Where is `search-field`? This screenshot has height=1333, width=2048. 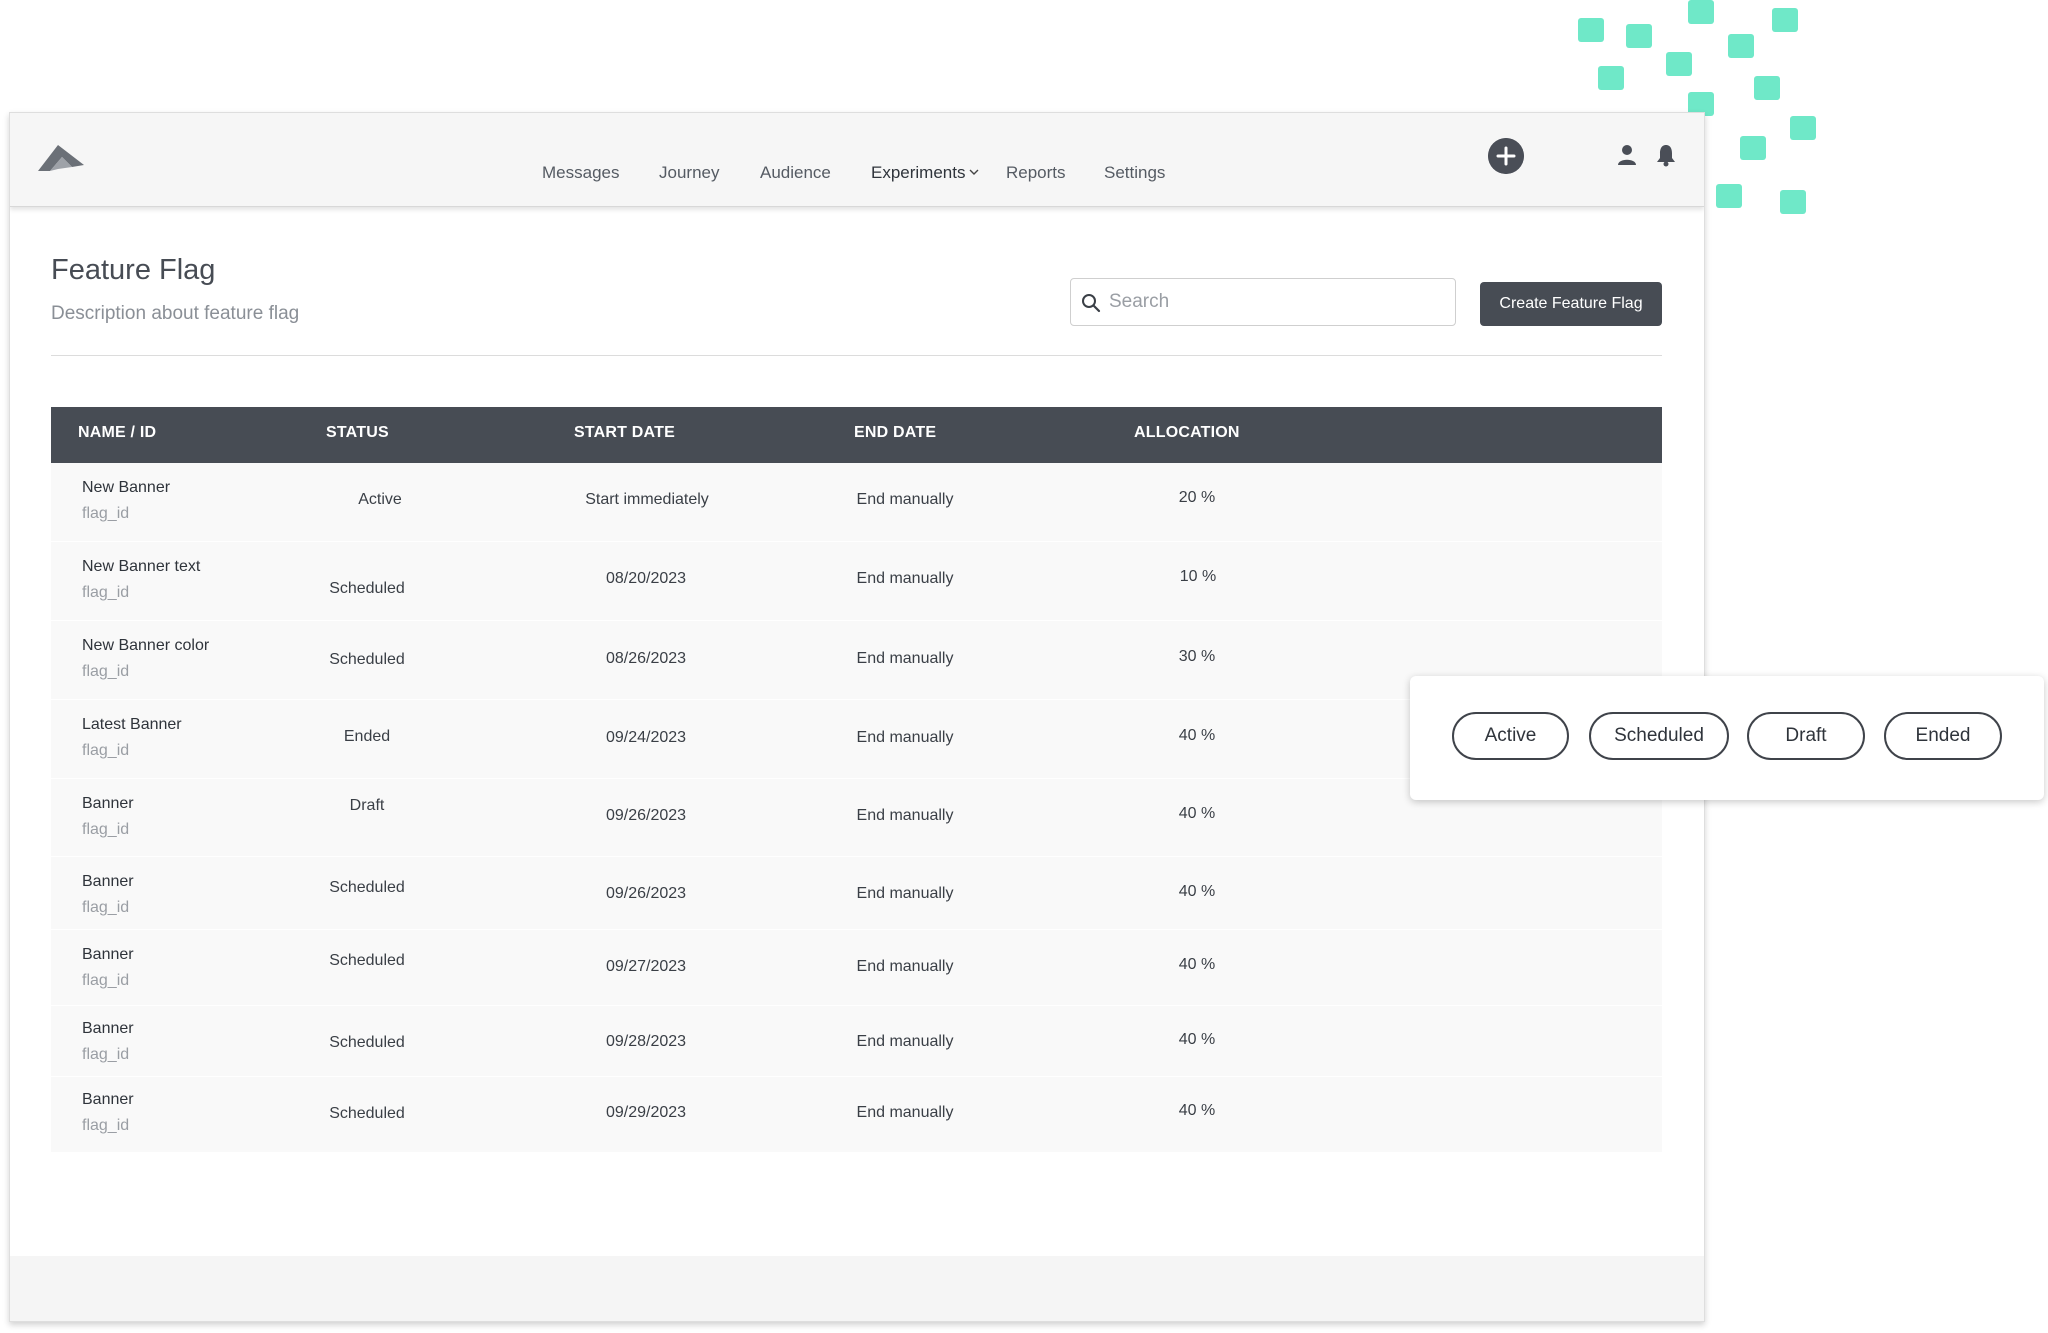
search-field is located at coordinates (1263, 302).